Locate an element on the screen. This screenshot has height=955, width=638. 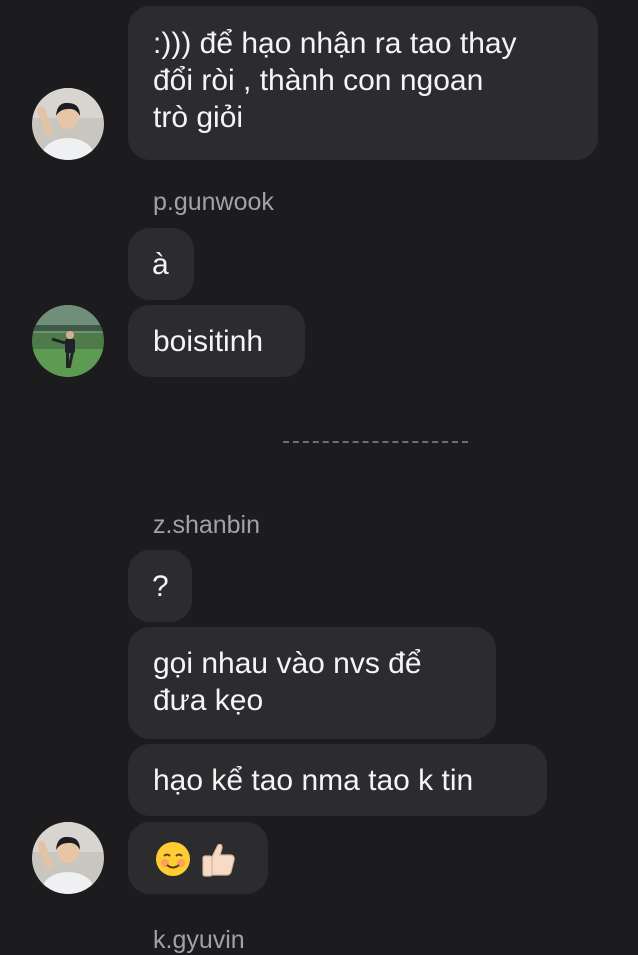
sender-name: z.shanbin is located at coordinates (207, 525).